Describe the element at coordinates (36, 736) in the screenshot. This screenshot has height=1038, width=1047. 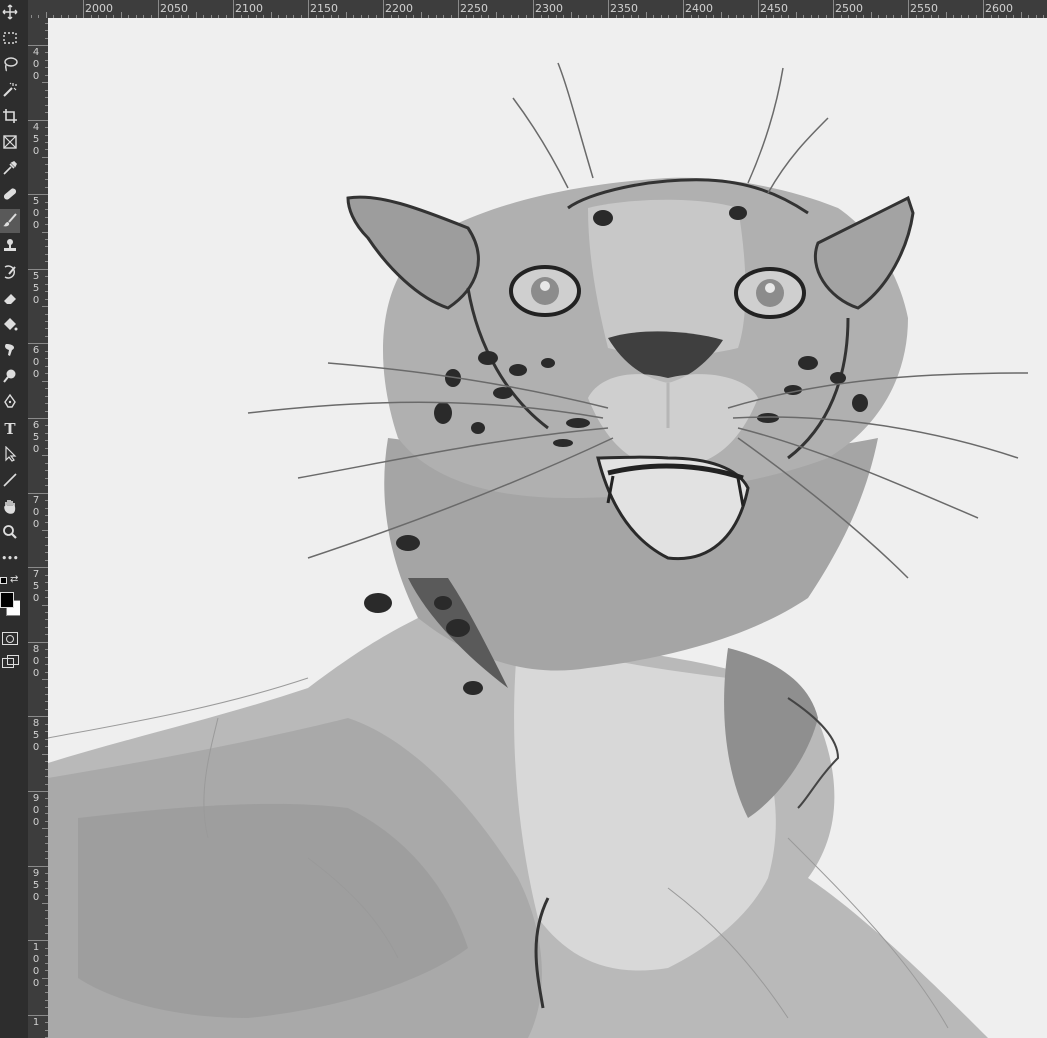
I see `ruler-label: 850` at that location.